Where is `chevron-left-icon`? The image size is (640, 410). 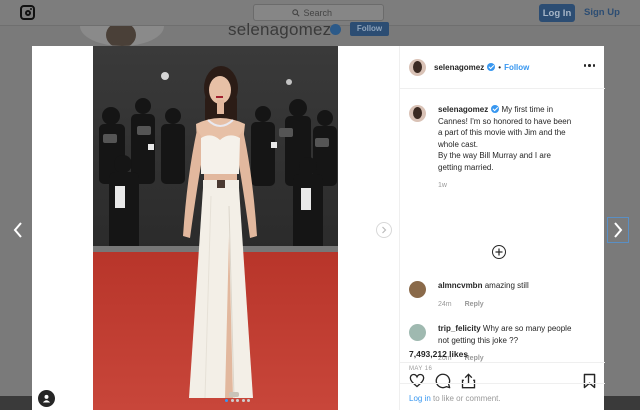 chevron-left-icon is located at coordinates (17, 230).